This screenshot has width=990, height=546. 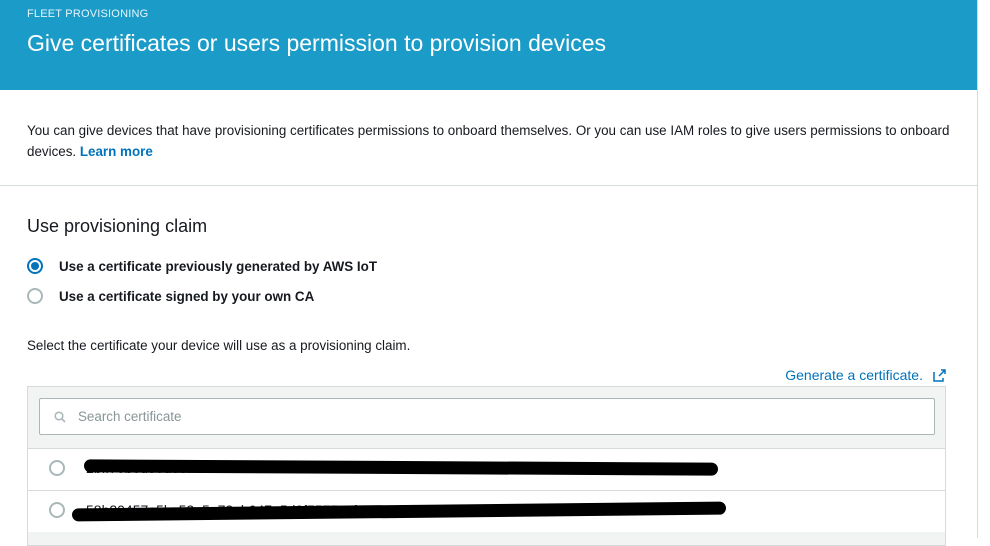 I want to click on external-link-icon, so click(x=939, y=375).